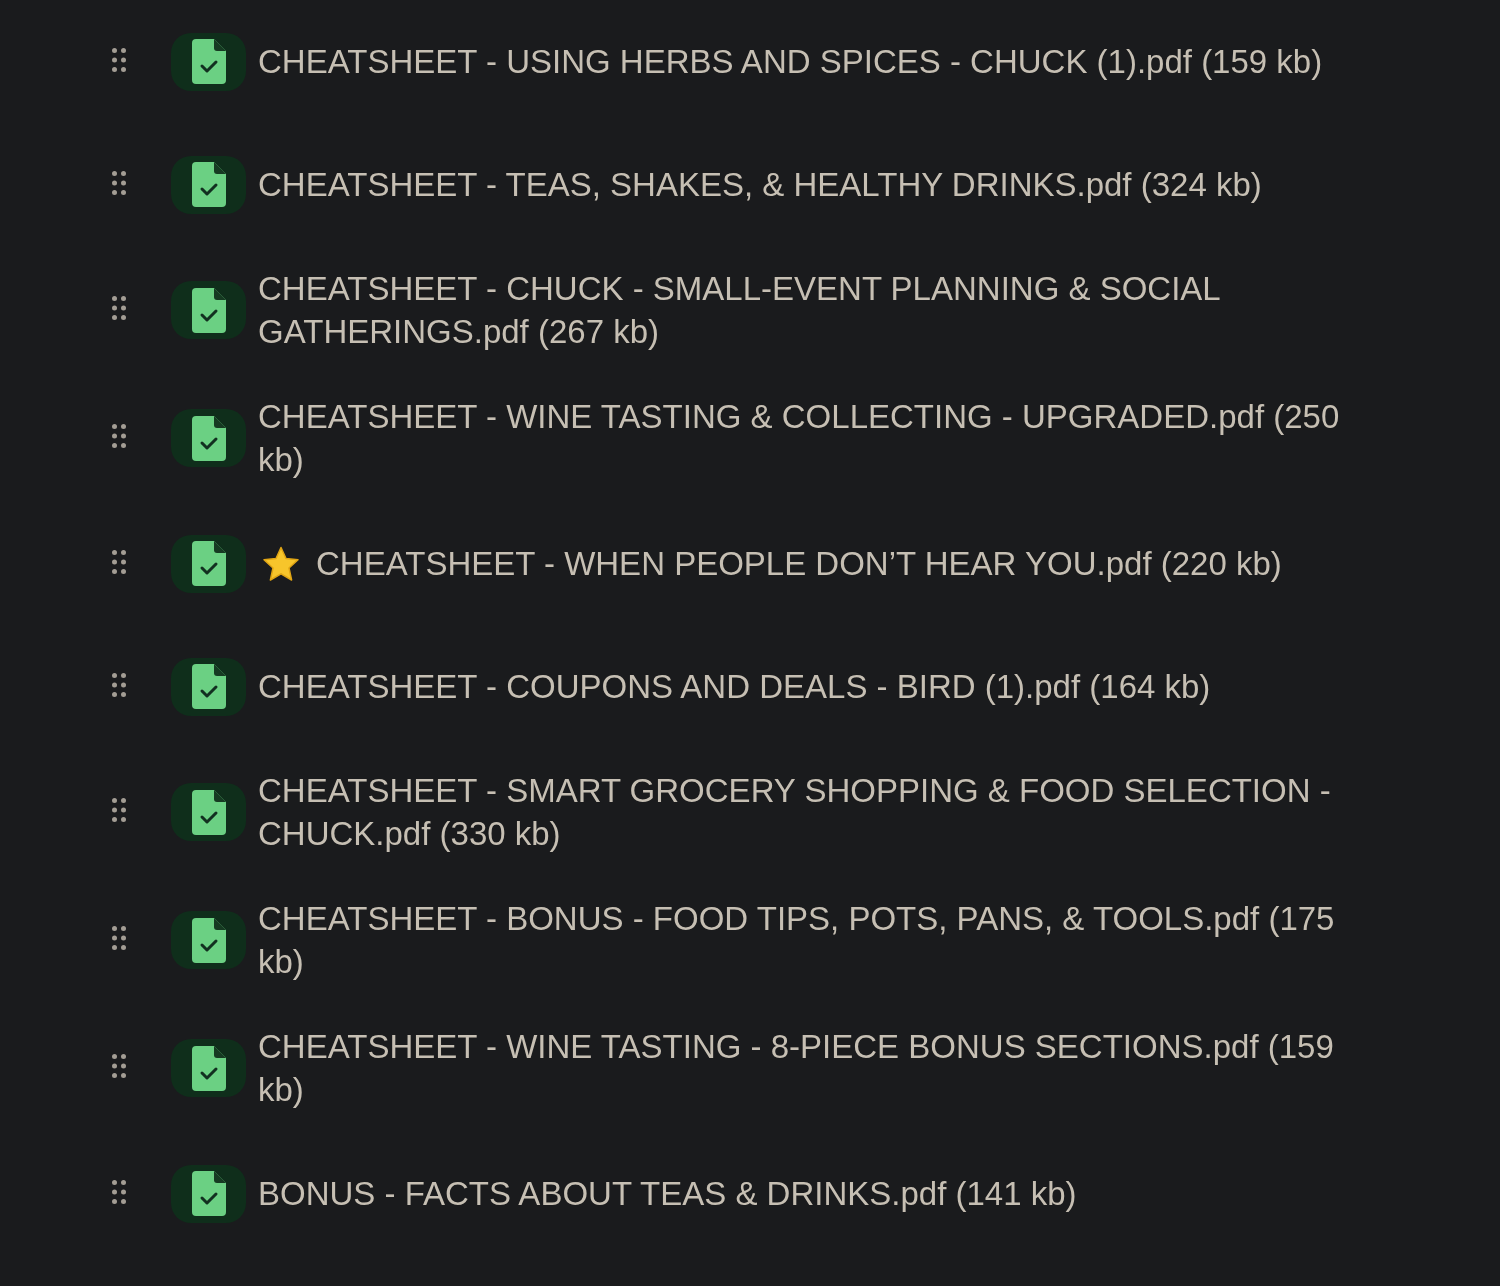 This screenshot has width=1500, height=1286. I want to click on file-name: CHEATSHEET - USING HERBS AND SPICES - CHUCK (1).pdf (159 kb), so click(791, 62).